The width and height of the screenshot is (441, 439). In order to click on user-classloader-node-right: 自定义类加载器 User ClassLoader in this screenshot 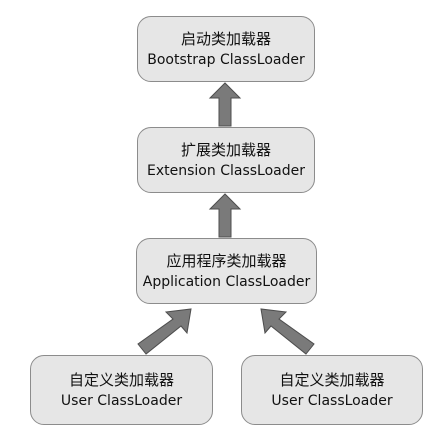, I will do `click(332, 390)`.